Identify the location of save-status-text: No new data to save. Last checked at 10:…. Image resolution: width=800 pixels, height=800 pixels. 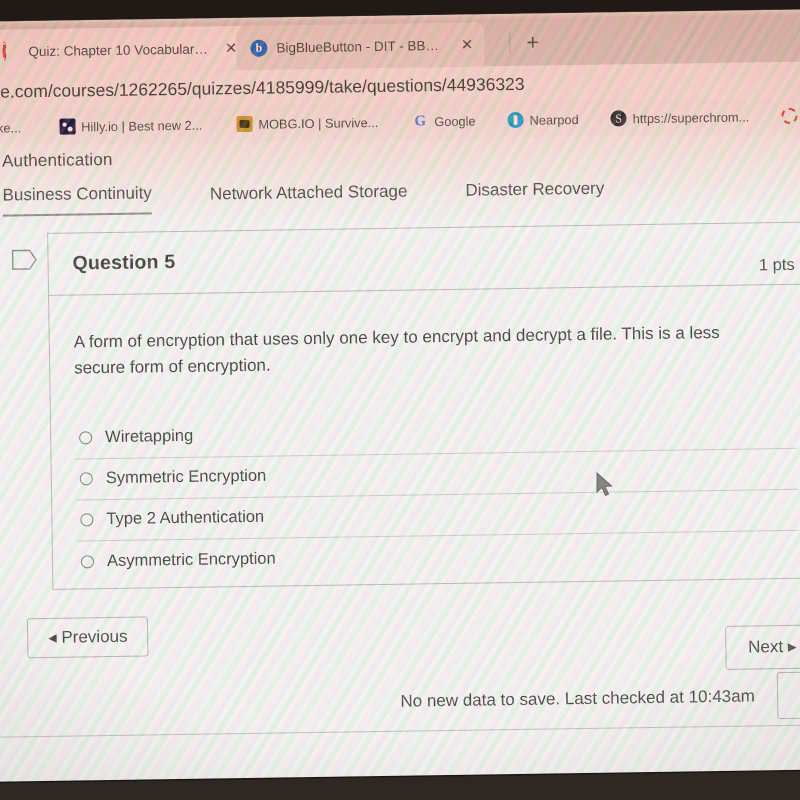
(577, 698).